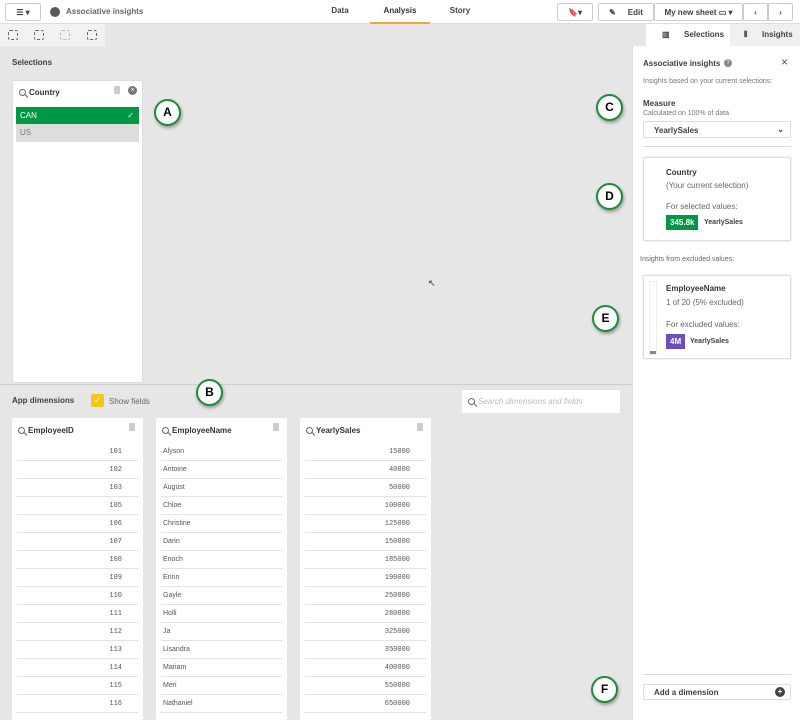  Describe the element at coordinates (39, 35) in the screenshot. I see `step-back-icon` at that location.